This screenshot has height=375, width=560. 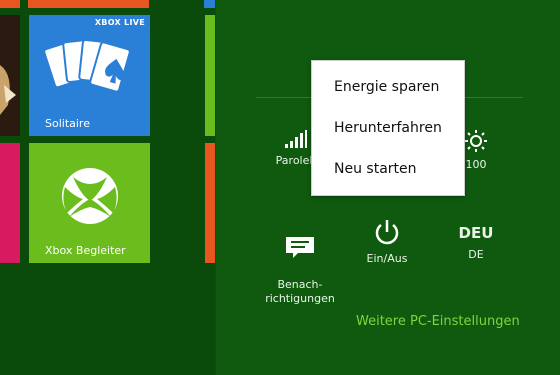 What do you see at coordinates (88, 4) in the screenshot?
I see `partial-tile-top` at bounding box center [88, 4].